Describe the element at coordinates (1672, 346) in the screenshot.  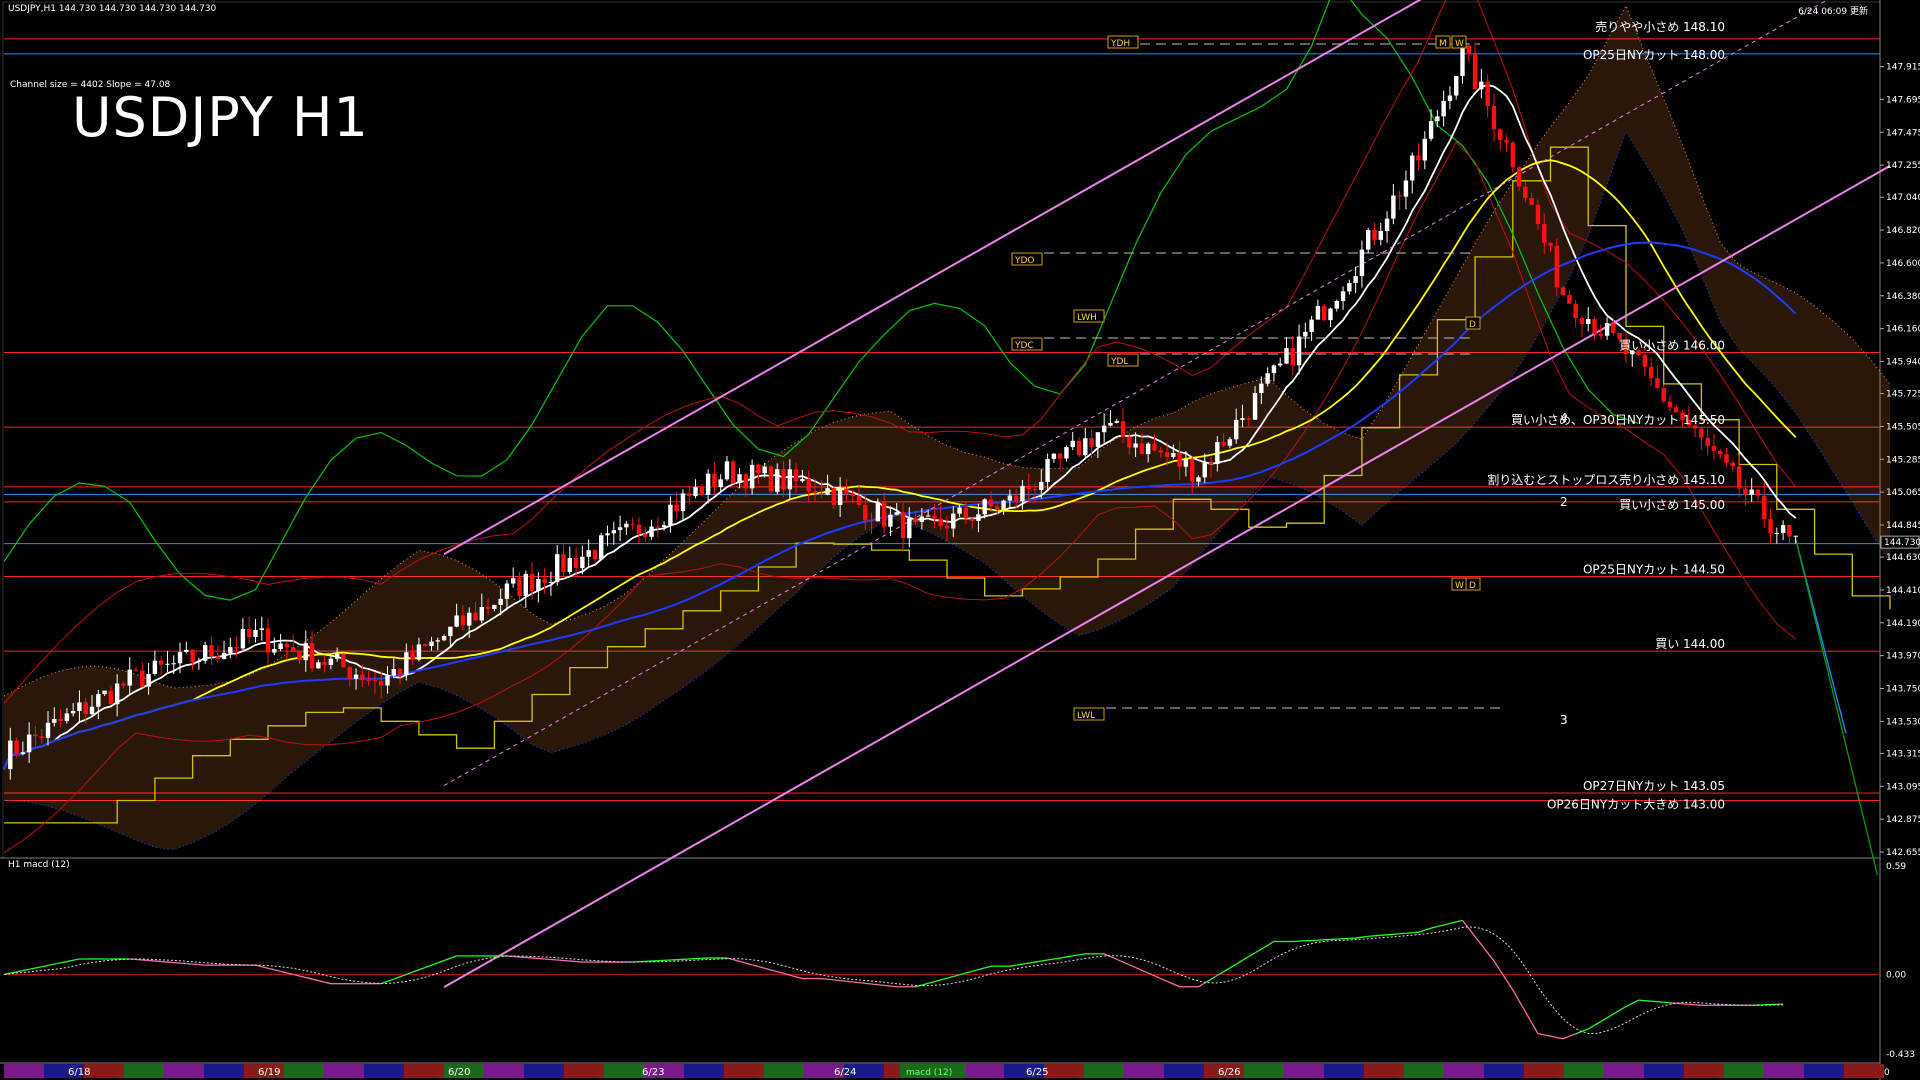
I see `level-label: 買い小さめ 146.00` at that location.